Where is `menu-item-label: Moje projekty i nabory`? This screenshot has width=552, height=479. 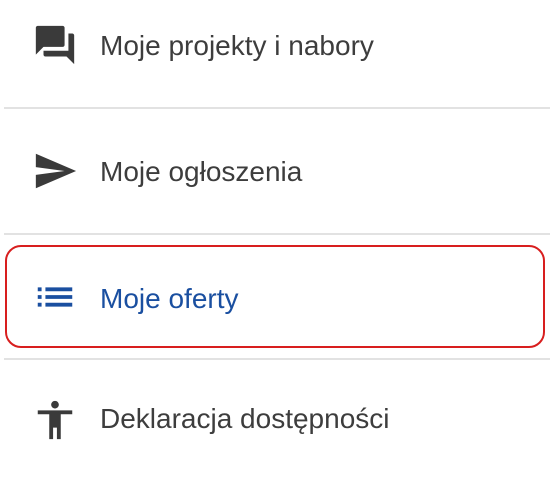
menu-item-label: Moje projekty i nabory is located at coordinates (237, 45).